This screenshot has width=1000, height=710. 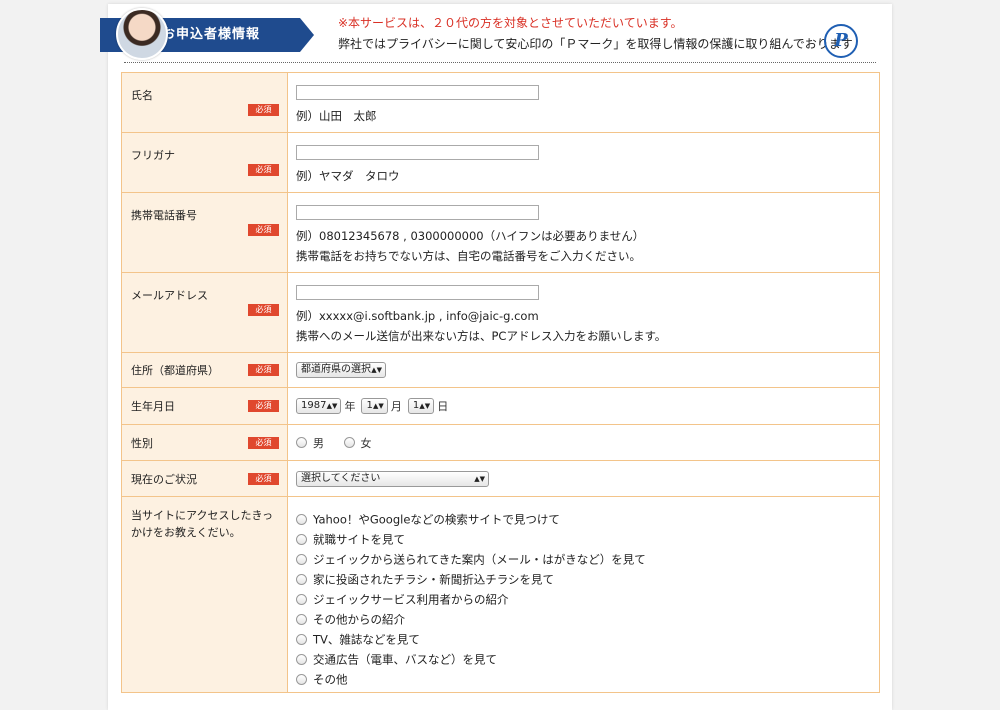 I want to click on birth-day-select: 1 ▲▼, so click(x=421, y=406).